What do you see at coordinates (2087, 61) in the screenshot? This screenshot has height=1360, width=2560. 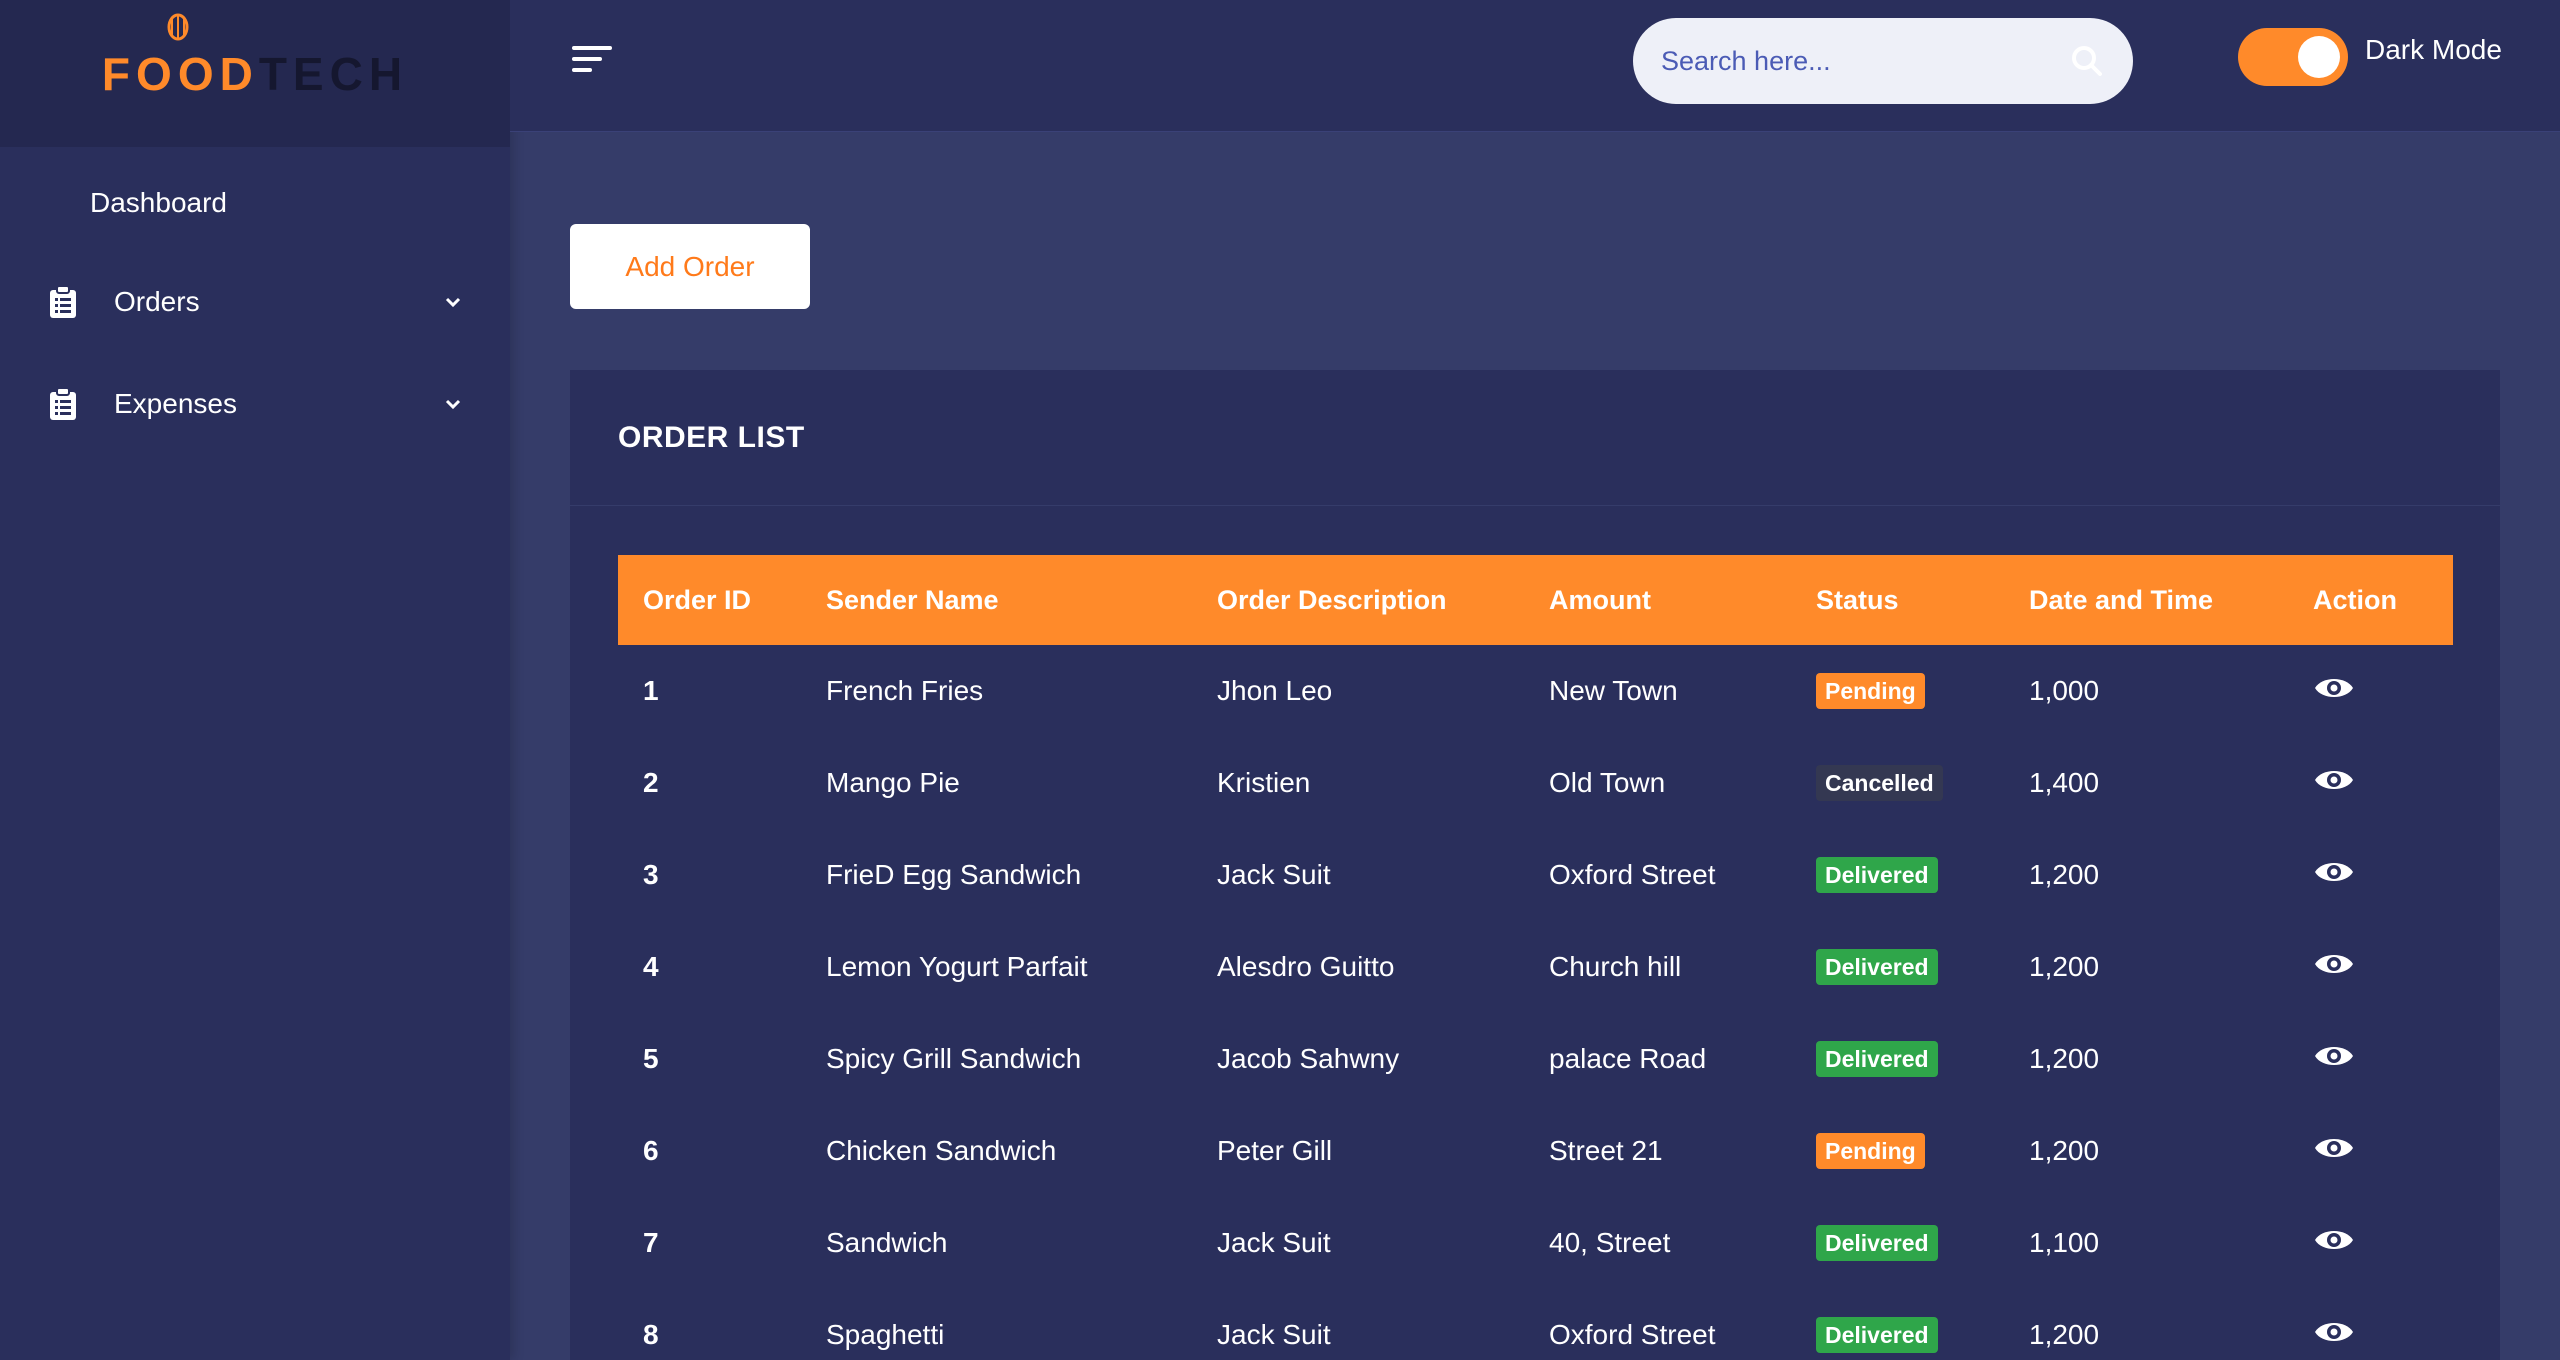 I see `search-icon` at bounding box center [2087, 61].